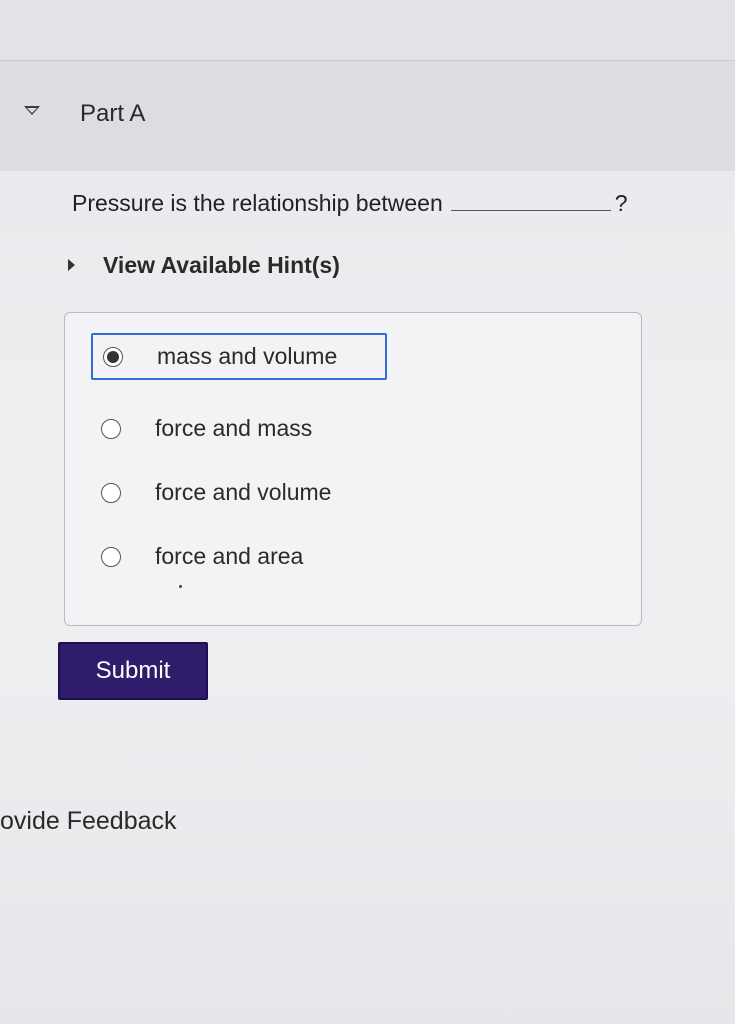 Image resolution: width=735 pixels, height=1024 pixels. I want to click on question-prompt: Pressure is the relationship between, so click(257, 203).